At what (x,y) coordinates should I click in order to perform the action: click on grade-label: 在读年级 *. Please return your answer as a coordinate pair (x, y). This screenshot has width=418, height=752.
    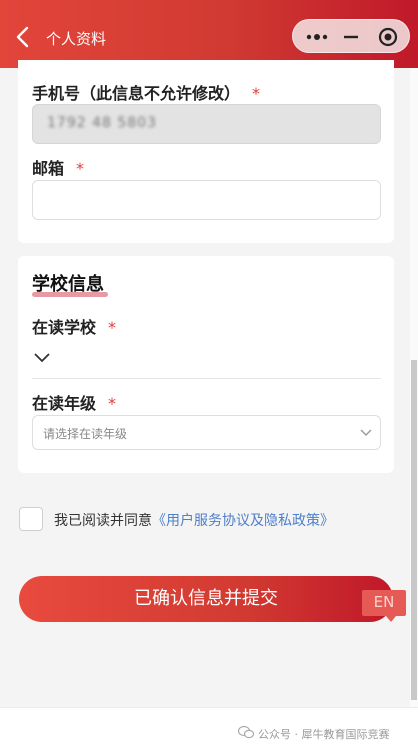
    Looking at the image, I should click on (74, 403).